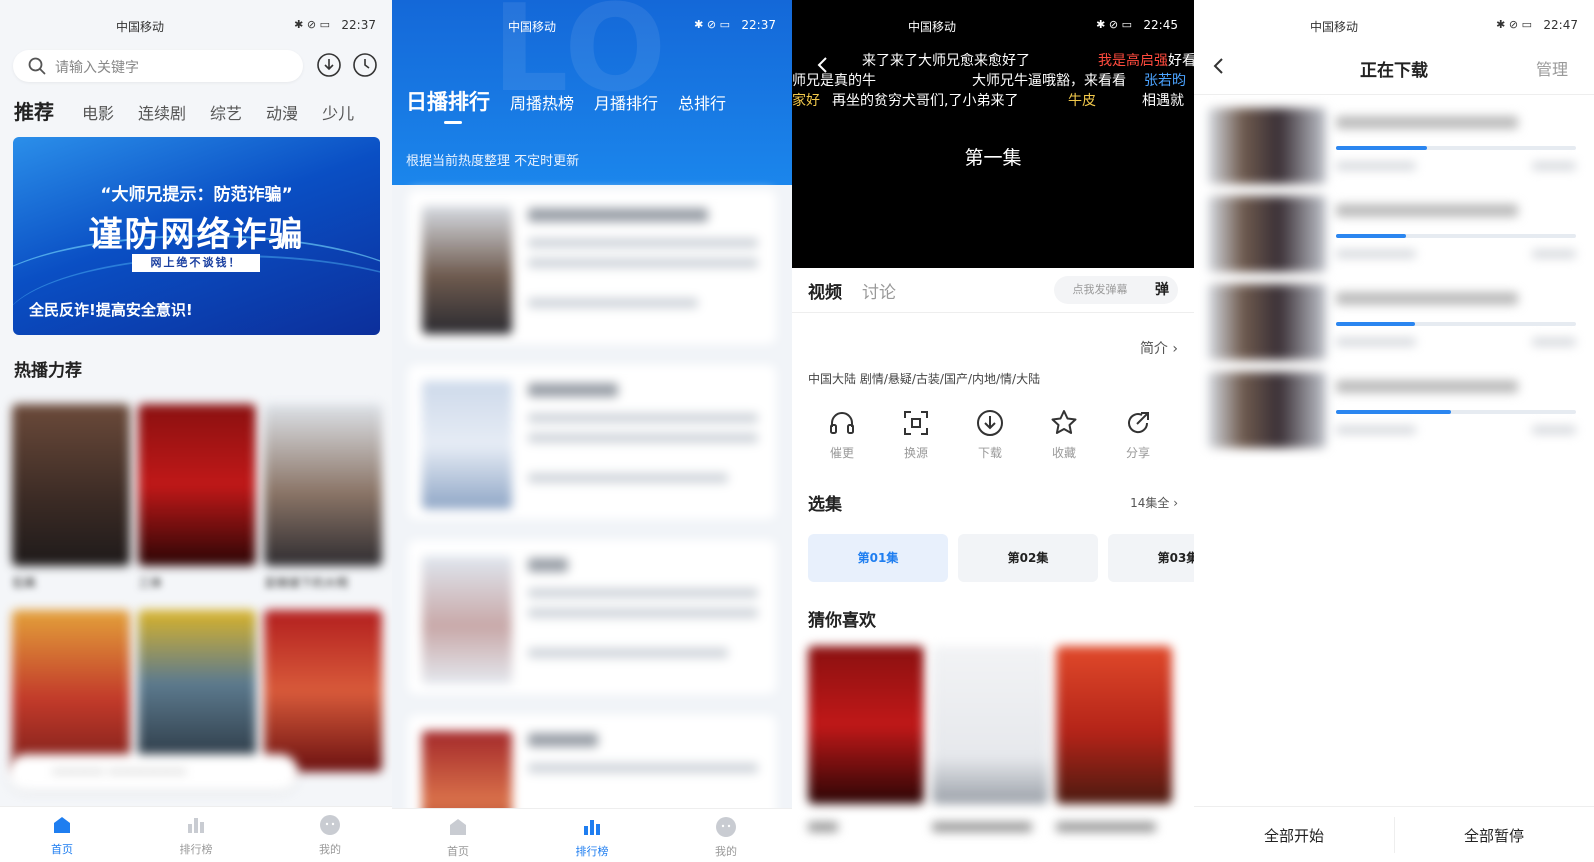 This screenshot has width=1594, height=862. What do you see at coordinates (1376, 430) in the screenshot?
I see `status-placeholder` at bounding box center [1376, 430].